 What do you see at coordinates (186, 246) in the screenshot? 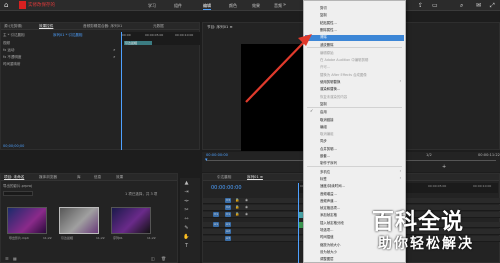
I see `text-tool-icon: T` at bounding box center [186, 246].